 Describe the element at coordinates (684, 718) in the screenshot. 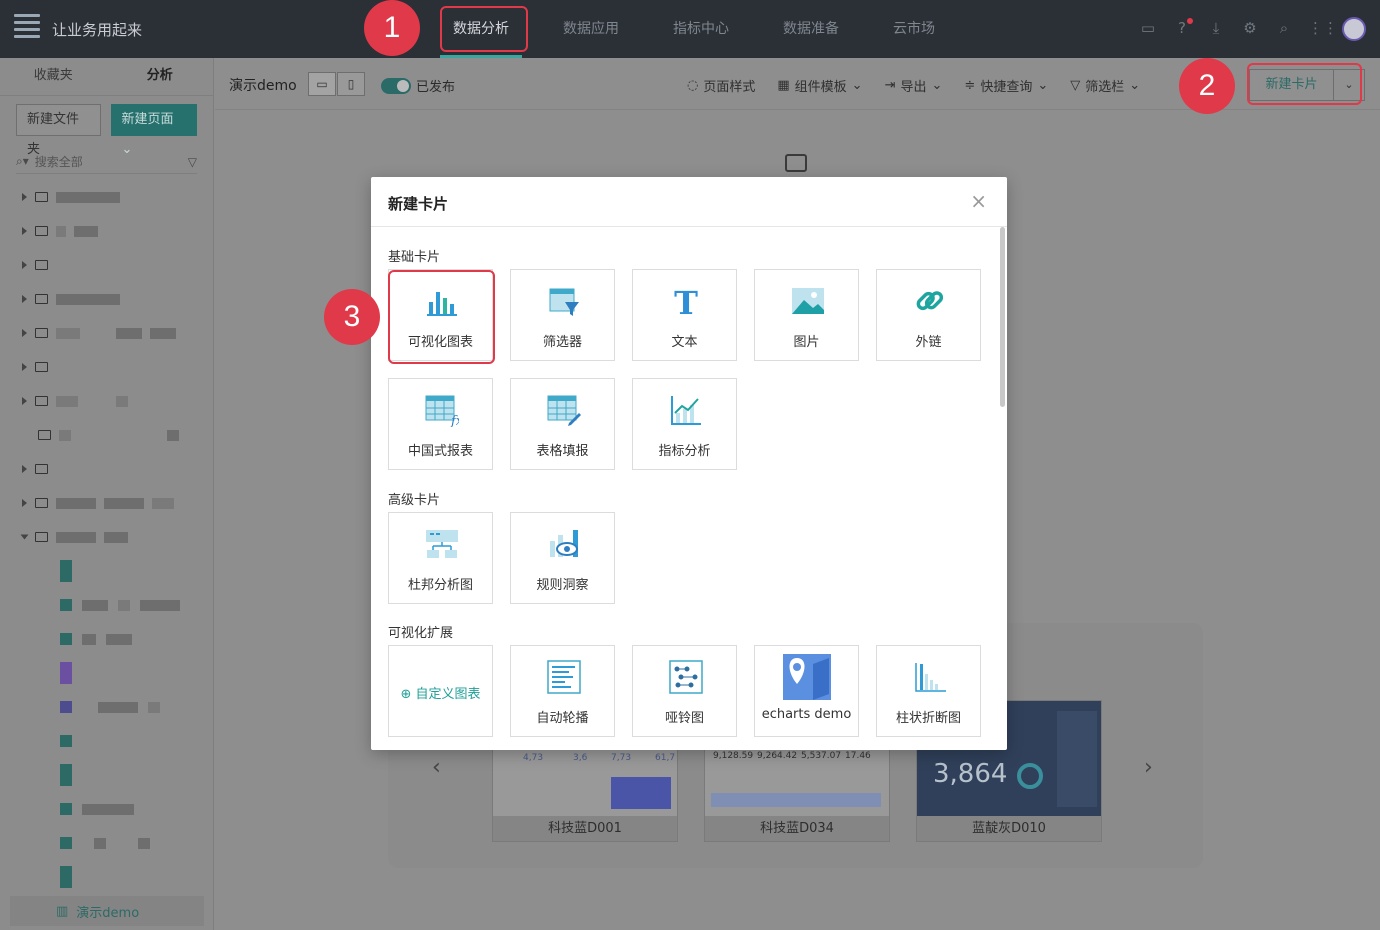

I see `card-label: 哑铃图` at that location.